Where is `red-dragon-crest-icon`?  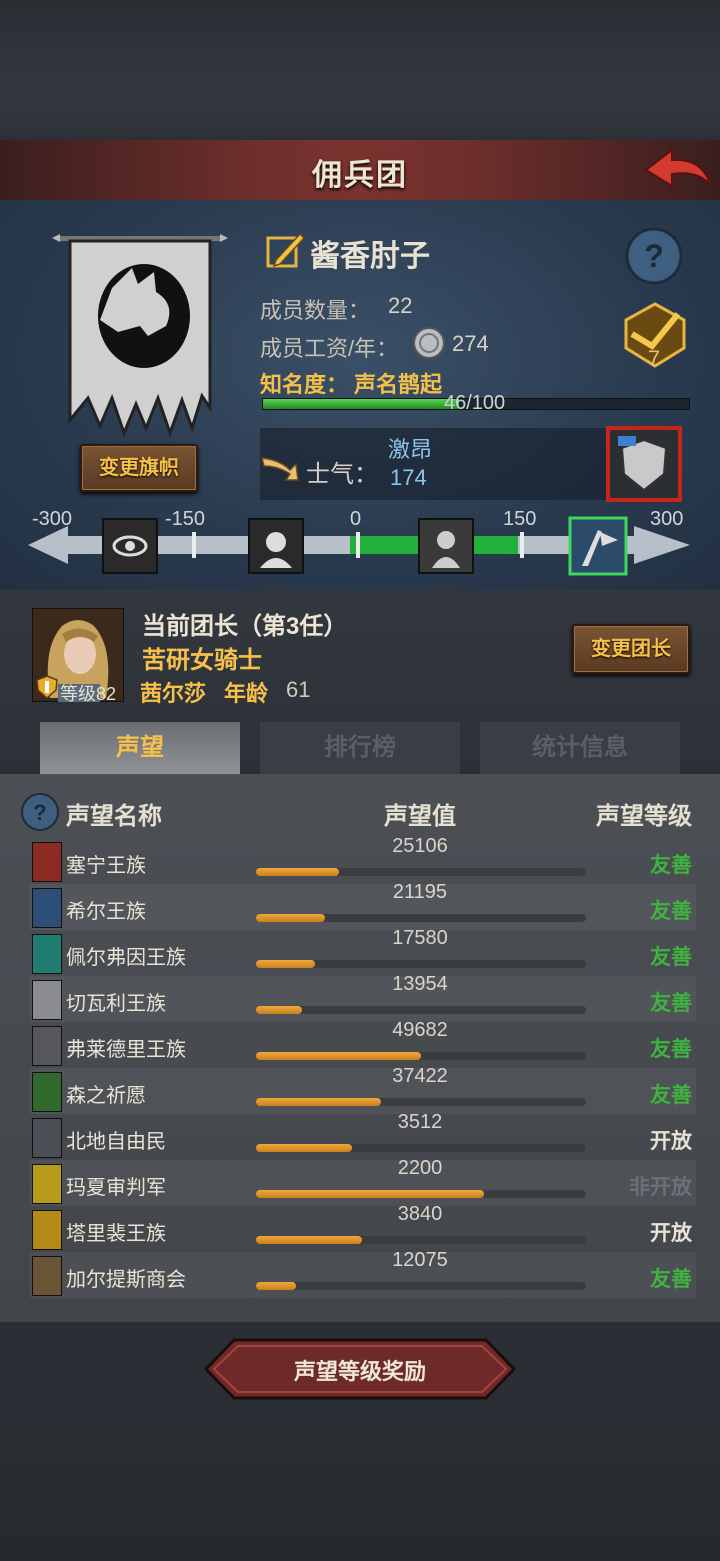 red-dragon-crest-icon is located at coordinates (47, 862).